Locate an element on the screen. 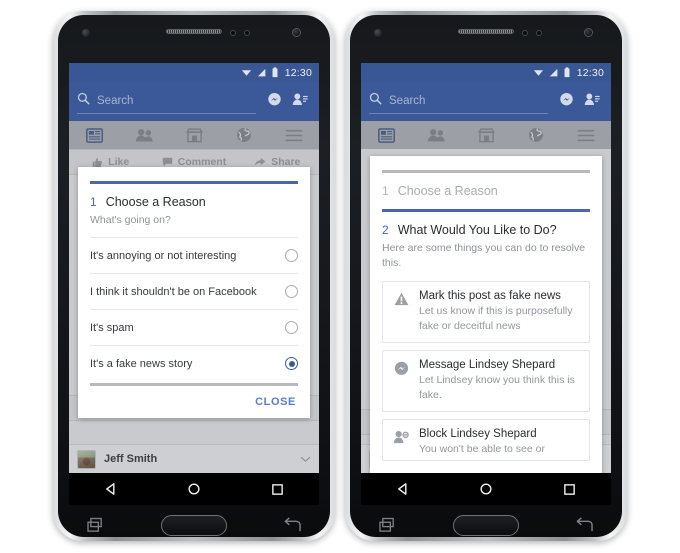 This screenshot has height=553, width=680. step2-header: 2 What Would You Like to Do? is located at coordinates (486, 230).